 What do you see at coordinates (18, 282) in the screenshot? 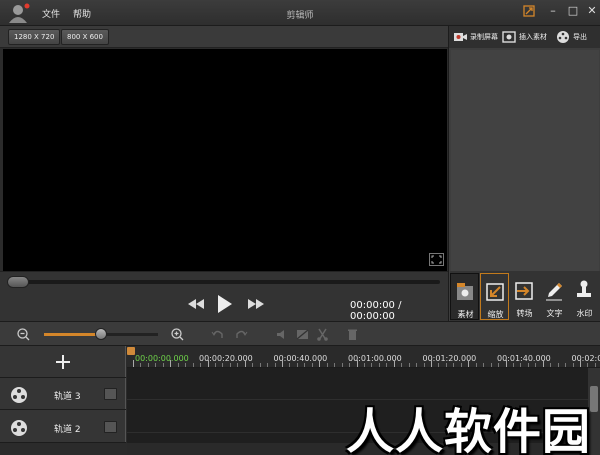
I see `seek-handle` at bounding box center [18, 282].